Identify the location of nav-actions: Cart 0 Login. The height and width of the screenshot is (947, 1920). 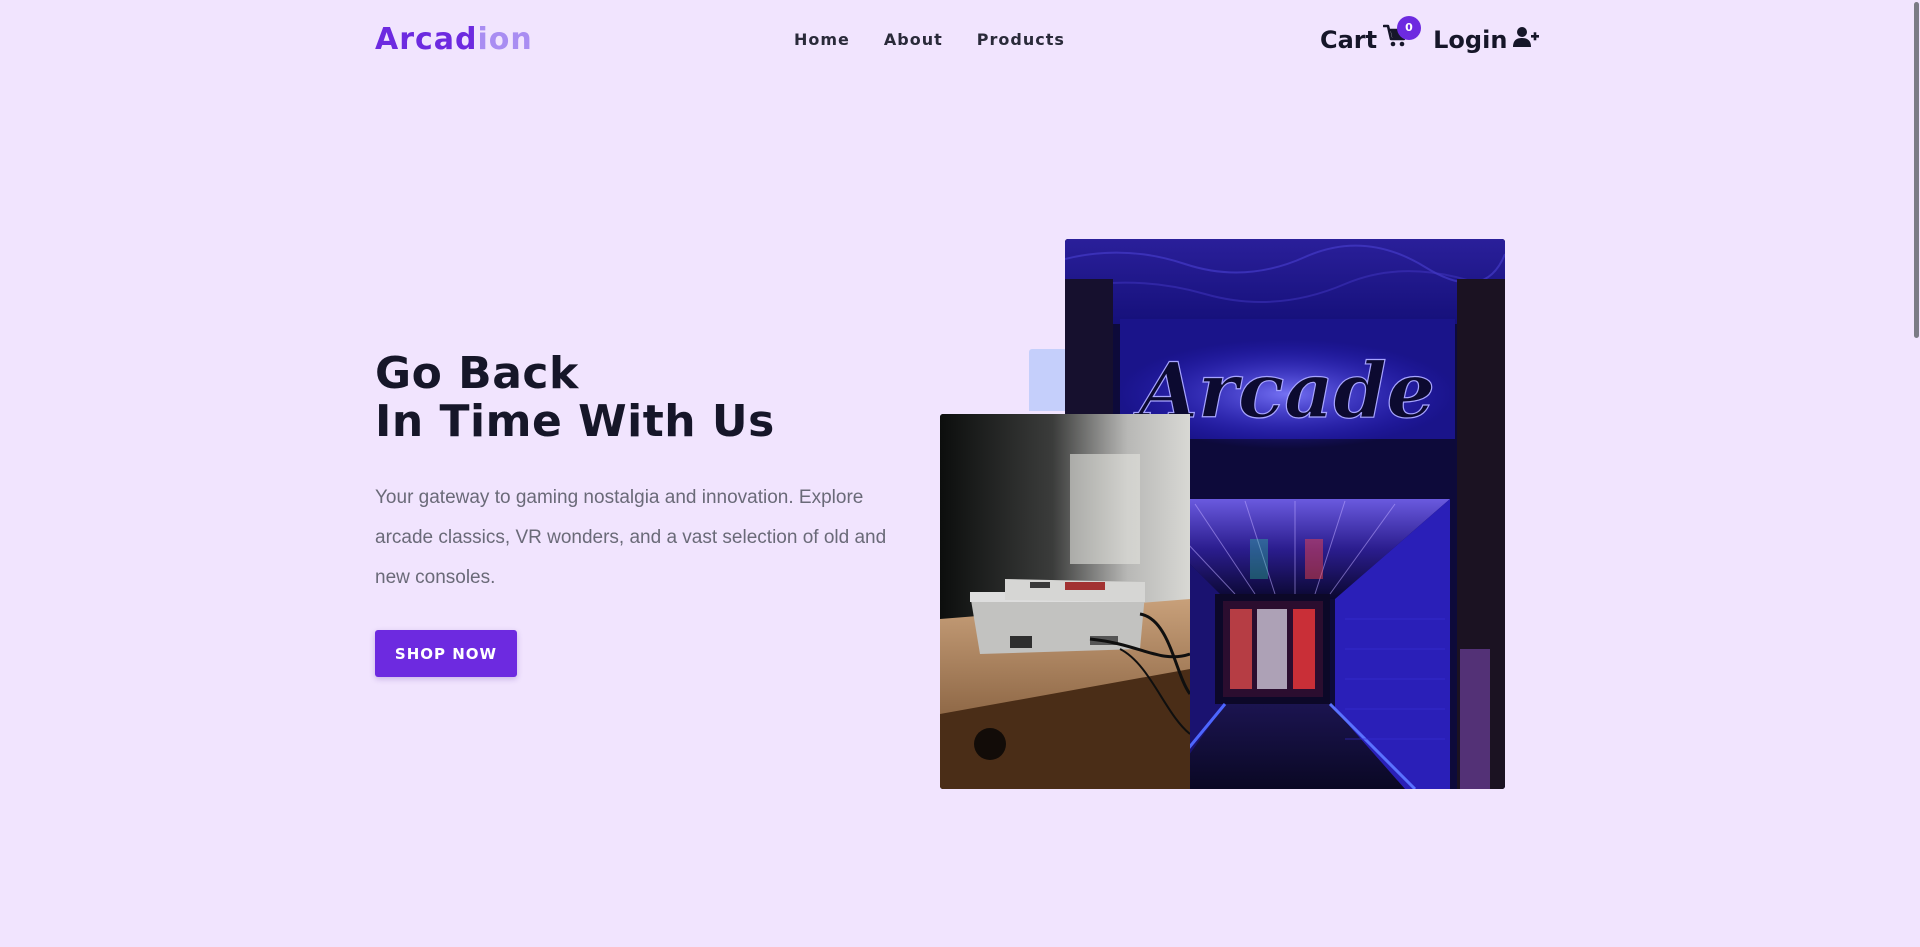
(1430, 37).